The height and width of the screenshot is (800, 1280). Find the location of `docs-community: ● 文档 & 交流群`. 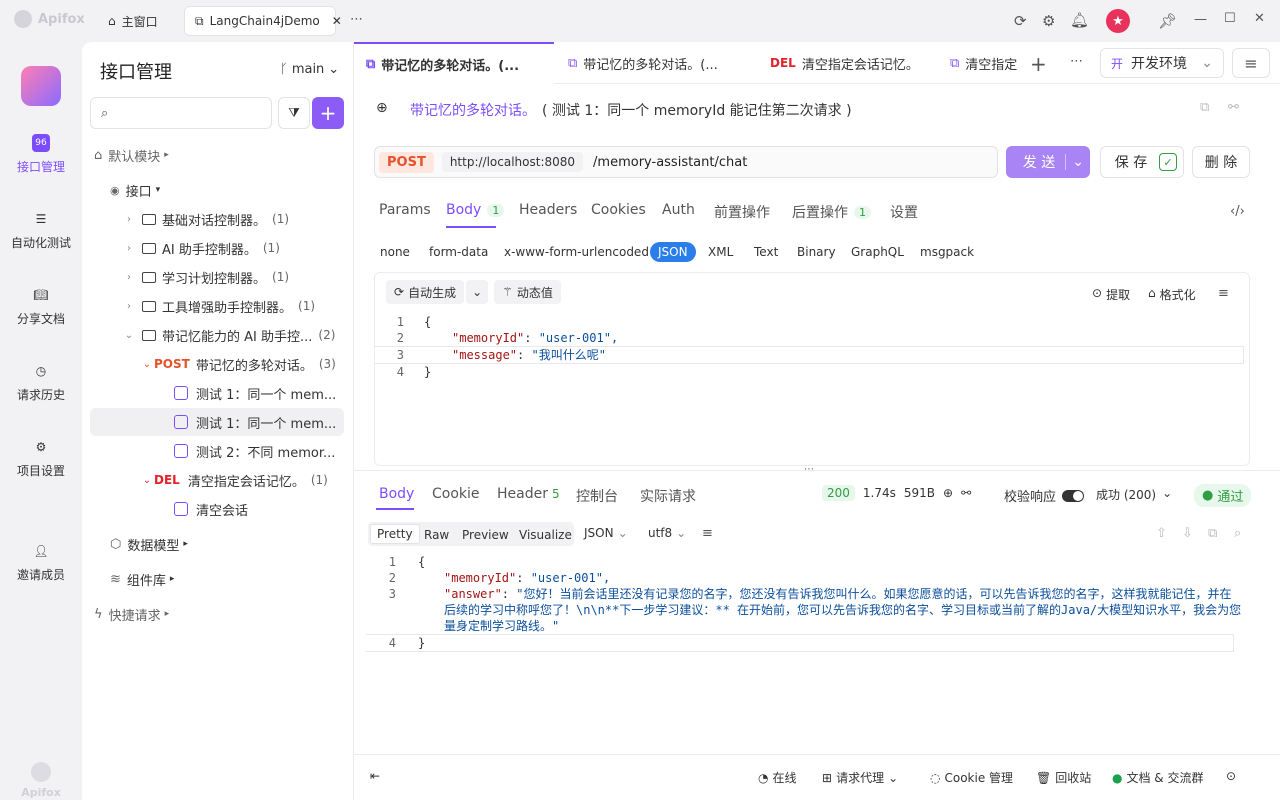

docs-community: ● 文档 & 交流群 is located at coordinates (1157, 777).